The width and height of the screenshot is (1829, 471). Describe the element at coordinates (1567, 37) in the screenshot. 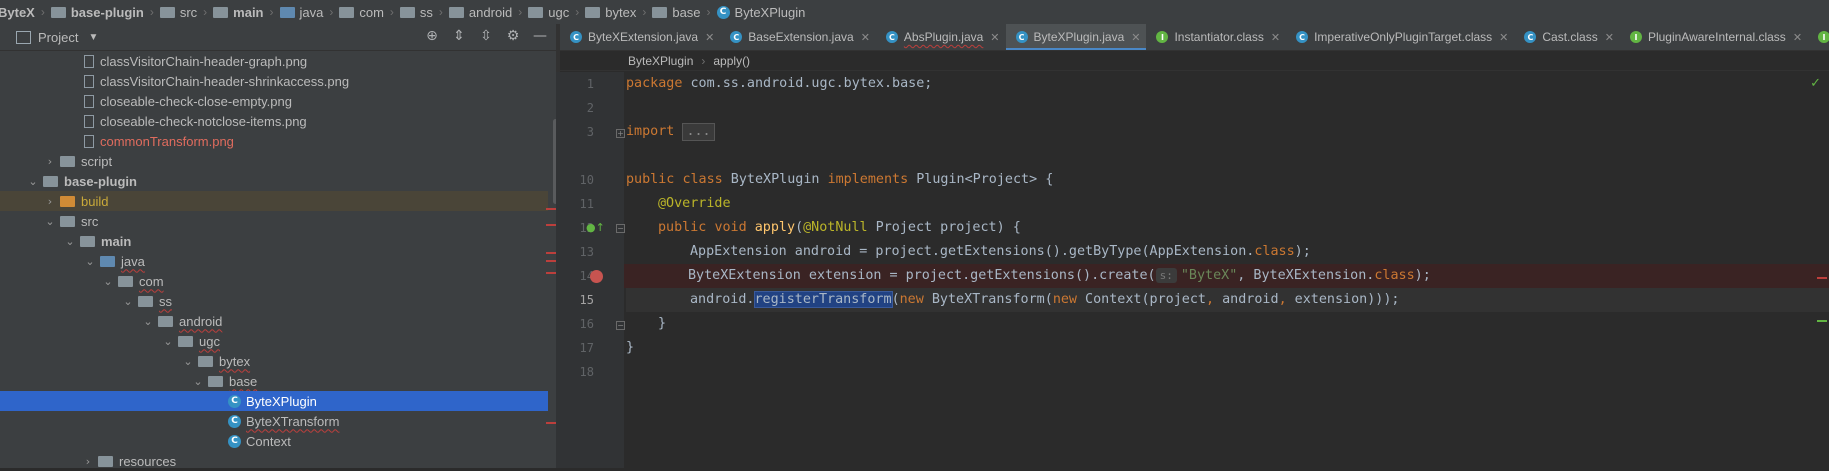

I see `tab-cast: C Cast.class ✕` at that location.